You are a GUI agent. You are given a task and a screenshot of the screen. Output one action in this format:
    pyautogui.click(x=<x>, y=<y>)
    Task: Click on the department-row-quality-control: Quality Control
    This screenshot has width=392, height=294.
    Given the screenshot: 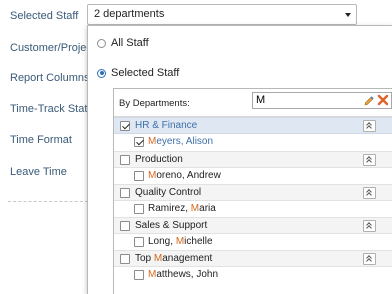 What is the action you would take?
    pyautogui.click(x=253, y=192)
    